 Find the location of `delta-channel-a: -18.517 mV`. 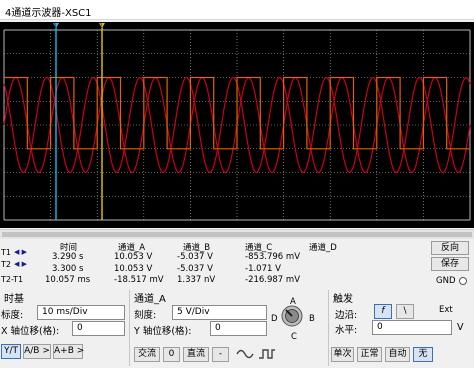

delta-channel-a: -18.517 mV is located at coordinates (139, 280).